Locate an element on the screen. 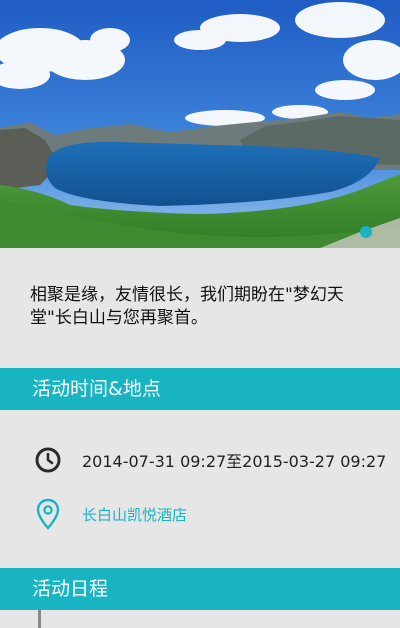 Image resolution: width=400 pixels, height=628 pixels. event-time-row: 2014-07-31 09:27至2015-03-27 09:27 is located at coordinates (200, 460).